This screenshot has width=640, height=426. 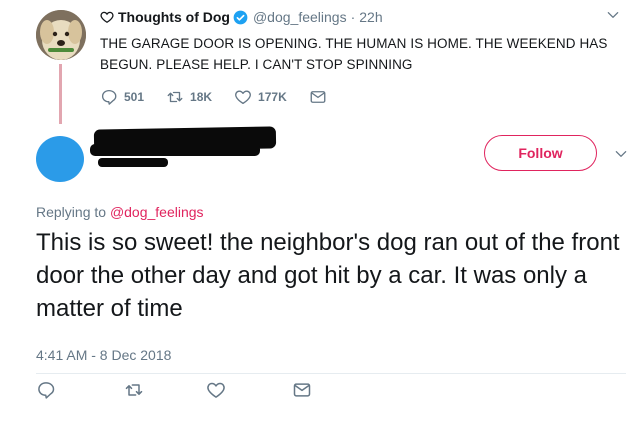 I want to click on reply-count: 501, so click(x=134, y=97).